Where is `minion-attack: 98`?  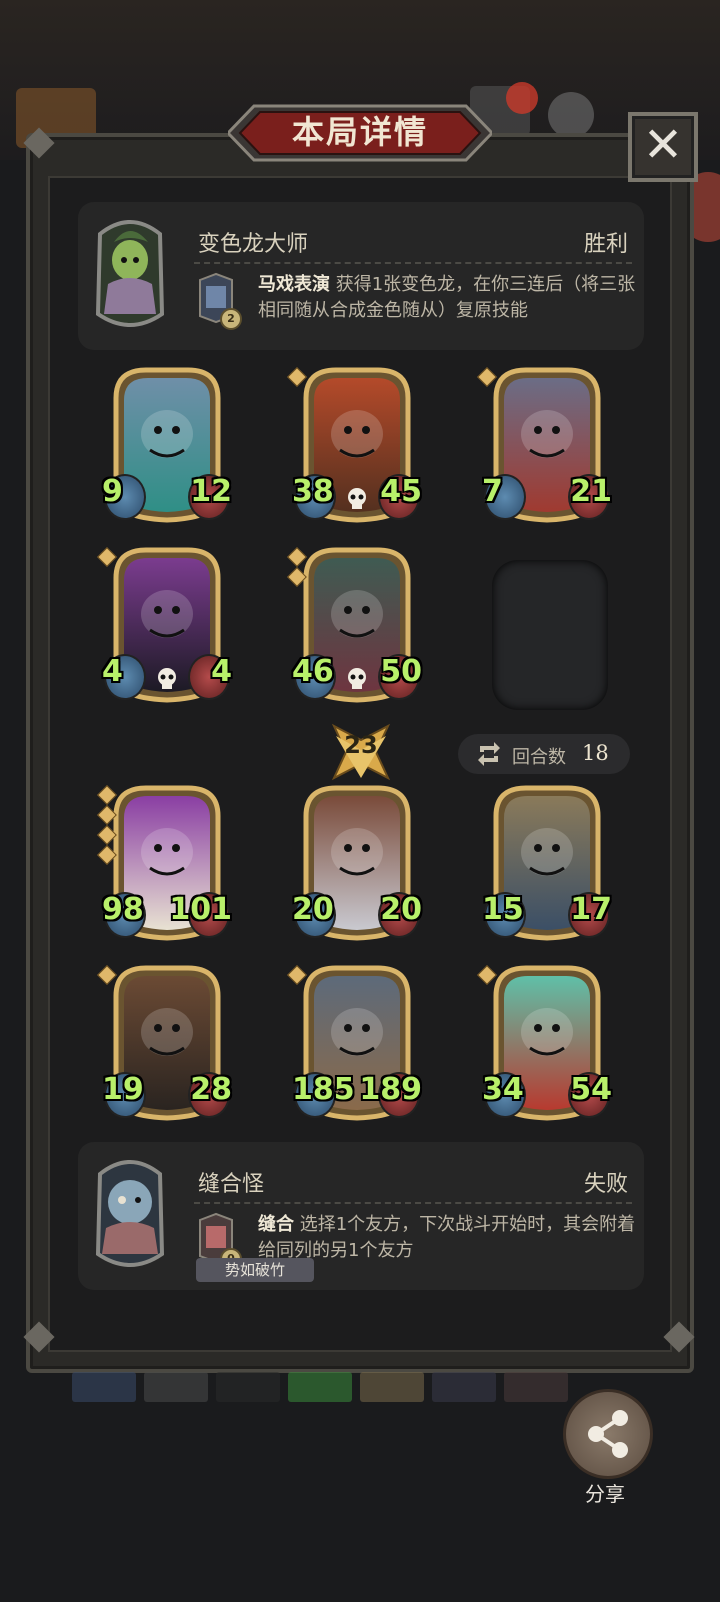
minion-attack: 98 is located at coordinates (123, 909).